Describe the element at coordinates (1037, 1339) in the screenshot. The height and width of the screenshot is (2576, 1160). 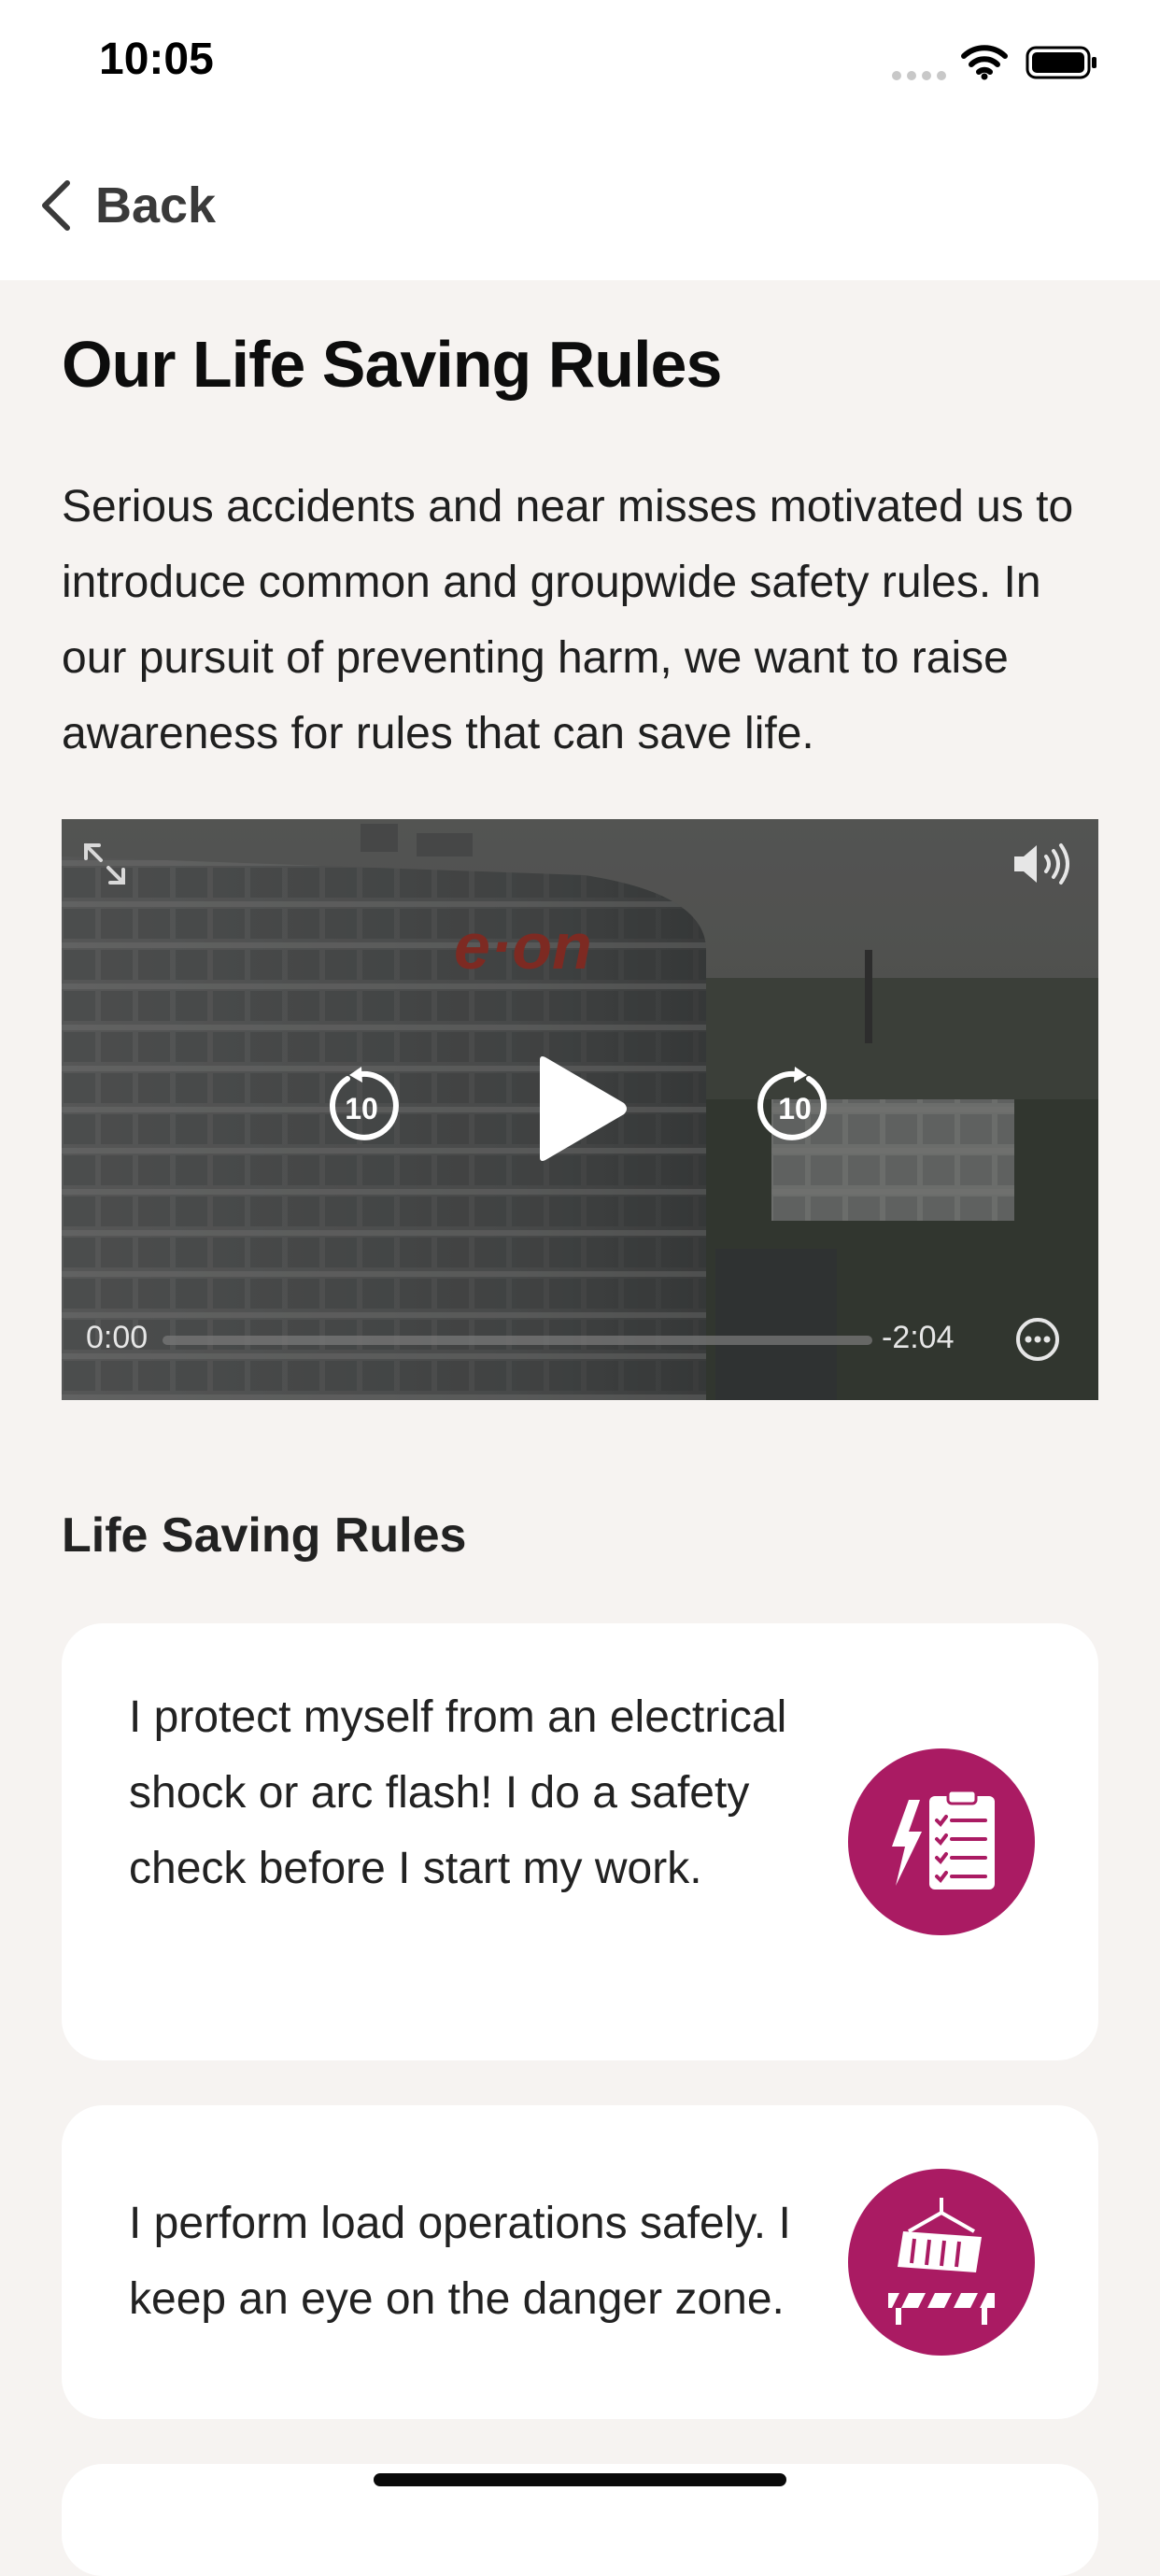
I see `more-options-icon` at that location.